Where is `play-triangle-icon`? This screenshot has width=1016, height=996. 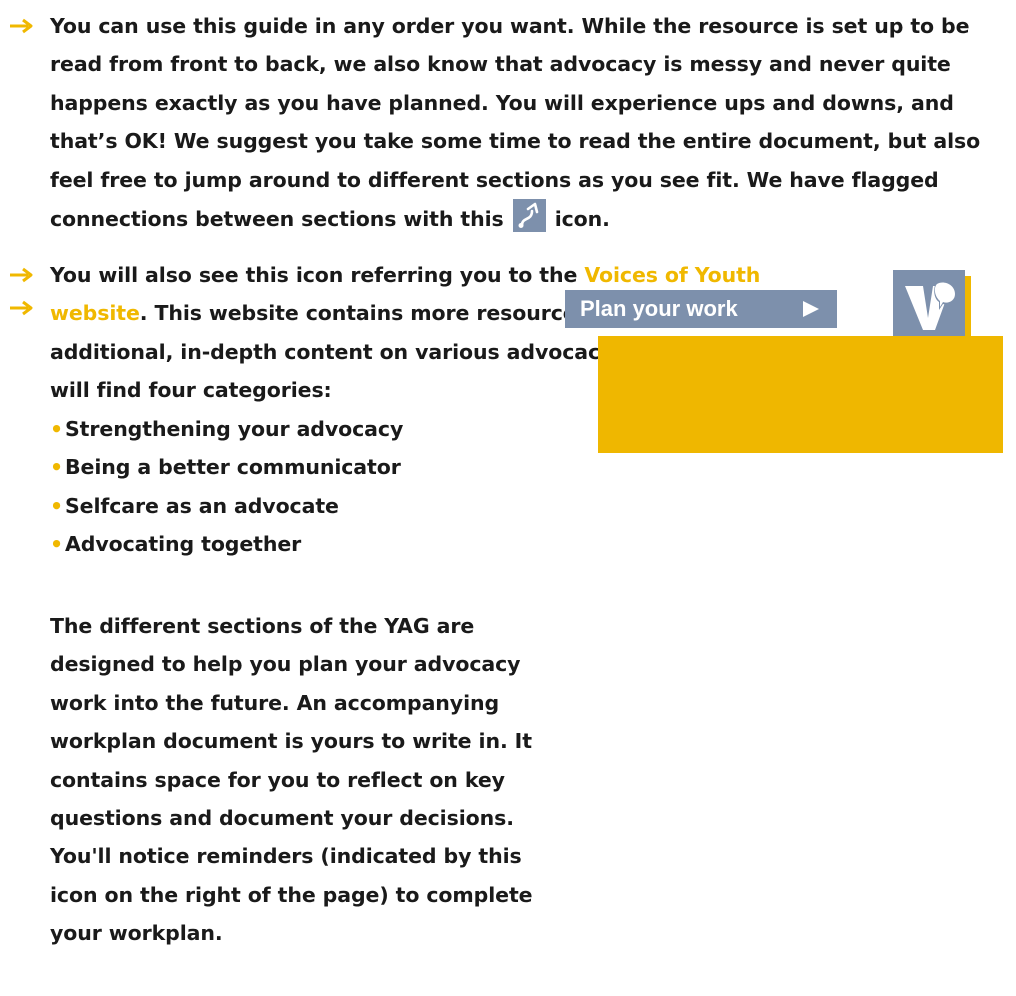 play-triangle-icon is located at coordinates (811, 309).